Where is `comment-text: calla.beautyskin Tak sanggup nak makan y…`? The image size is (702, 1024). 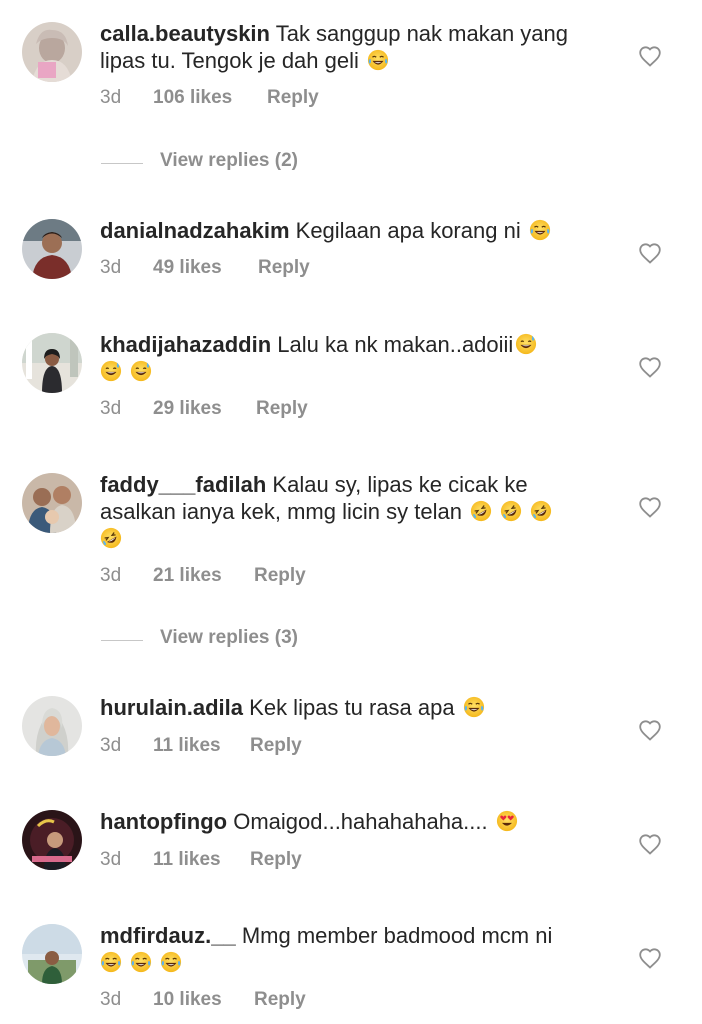 comment-text: calla.beautyskin Tak sanggup nak makan y… is located at coordinates (352, 47).